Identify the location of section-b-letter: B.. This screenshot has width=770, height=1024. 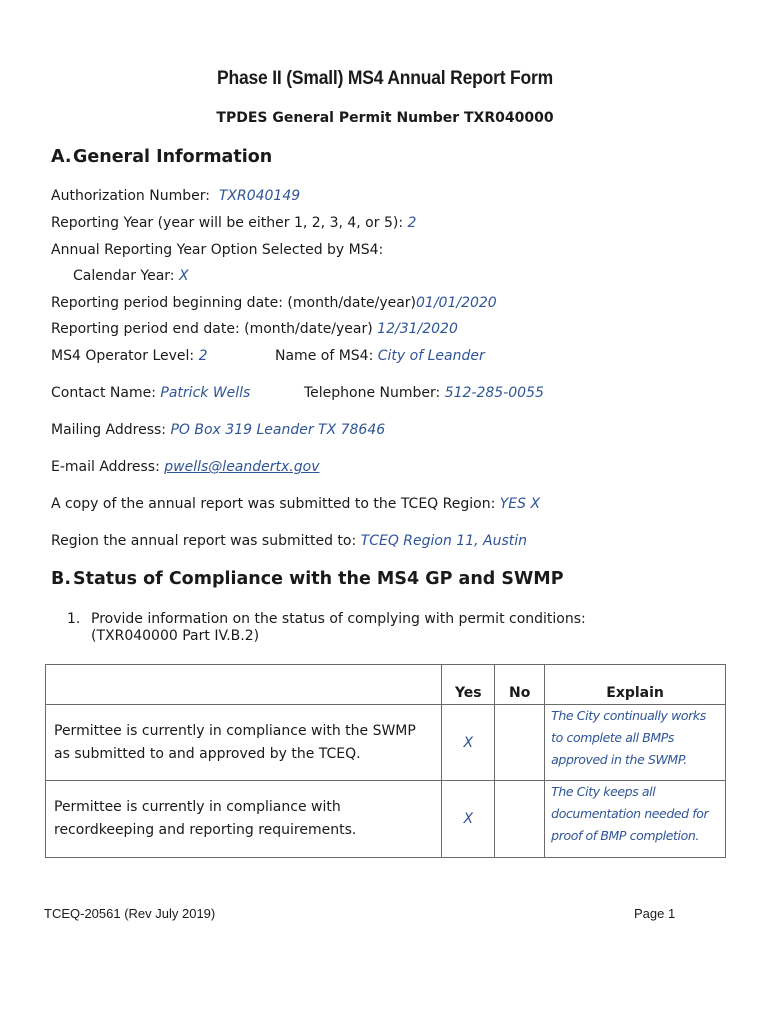
(61, 579).